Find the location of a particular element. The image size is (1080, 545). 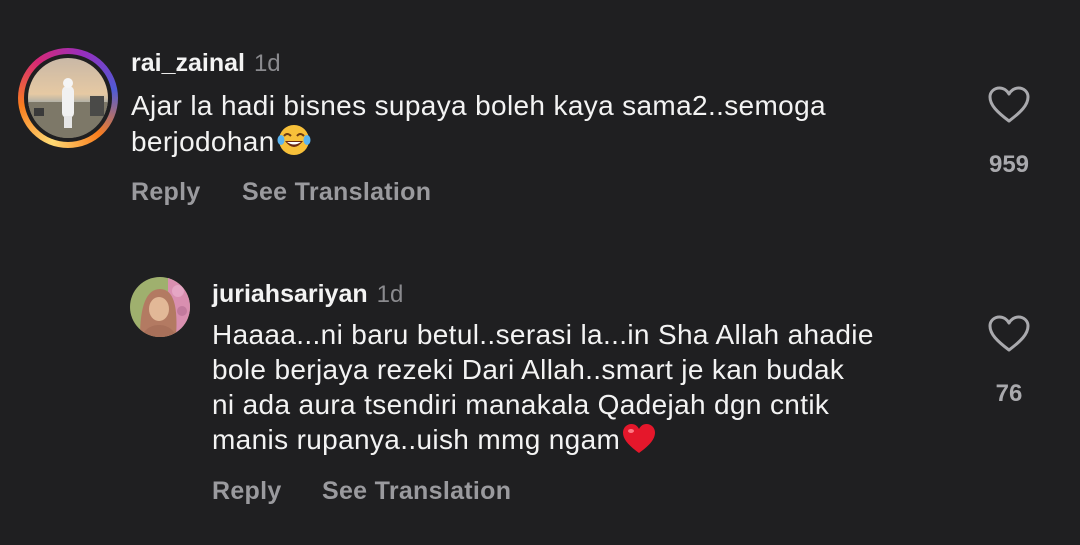

comment-text-line: manis rupanya..uish mmg ngam is located at coordinates (543, 442).